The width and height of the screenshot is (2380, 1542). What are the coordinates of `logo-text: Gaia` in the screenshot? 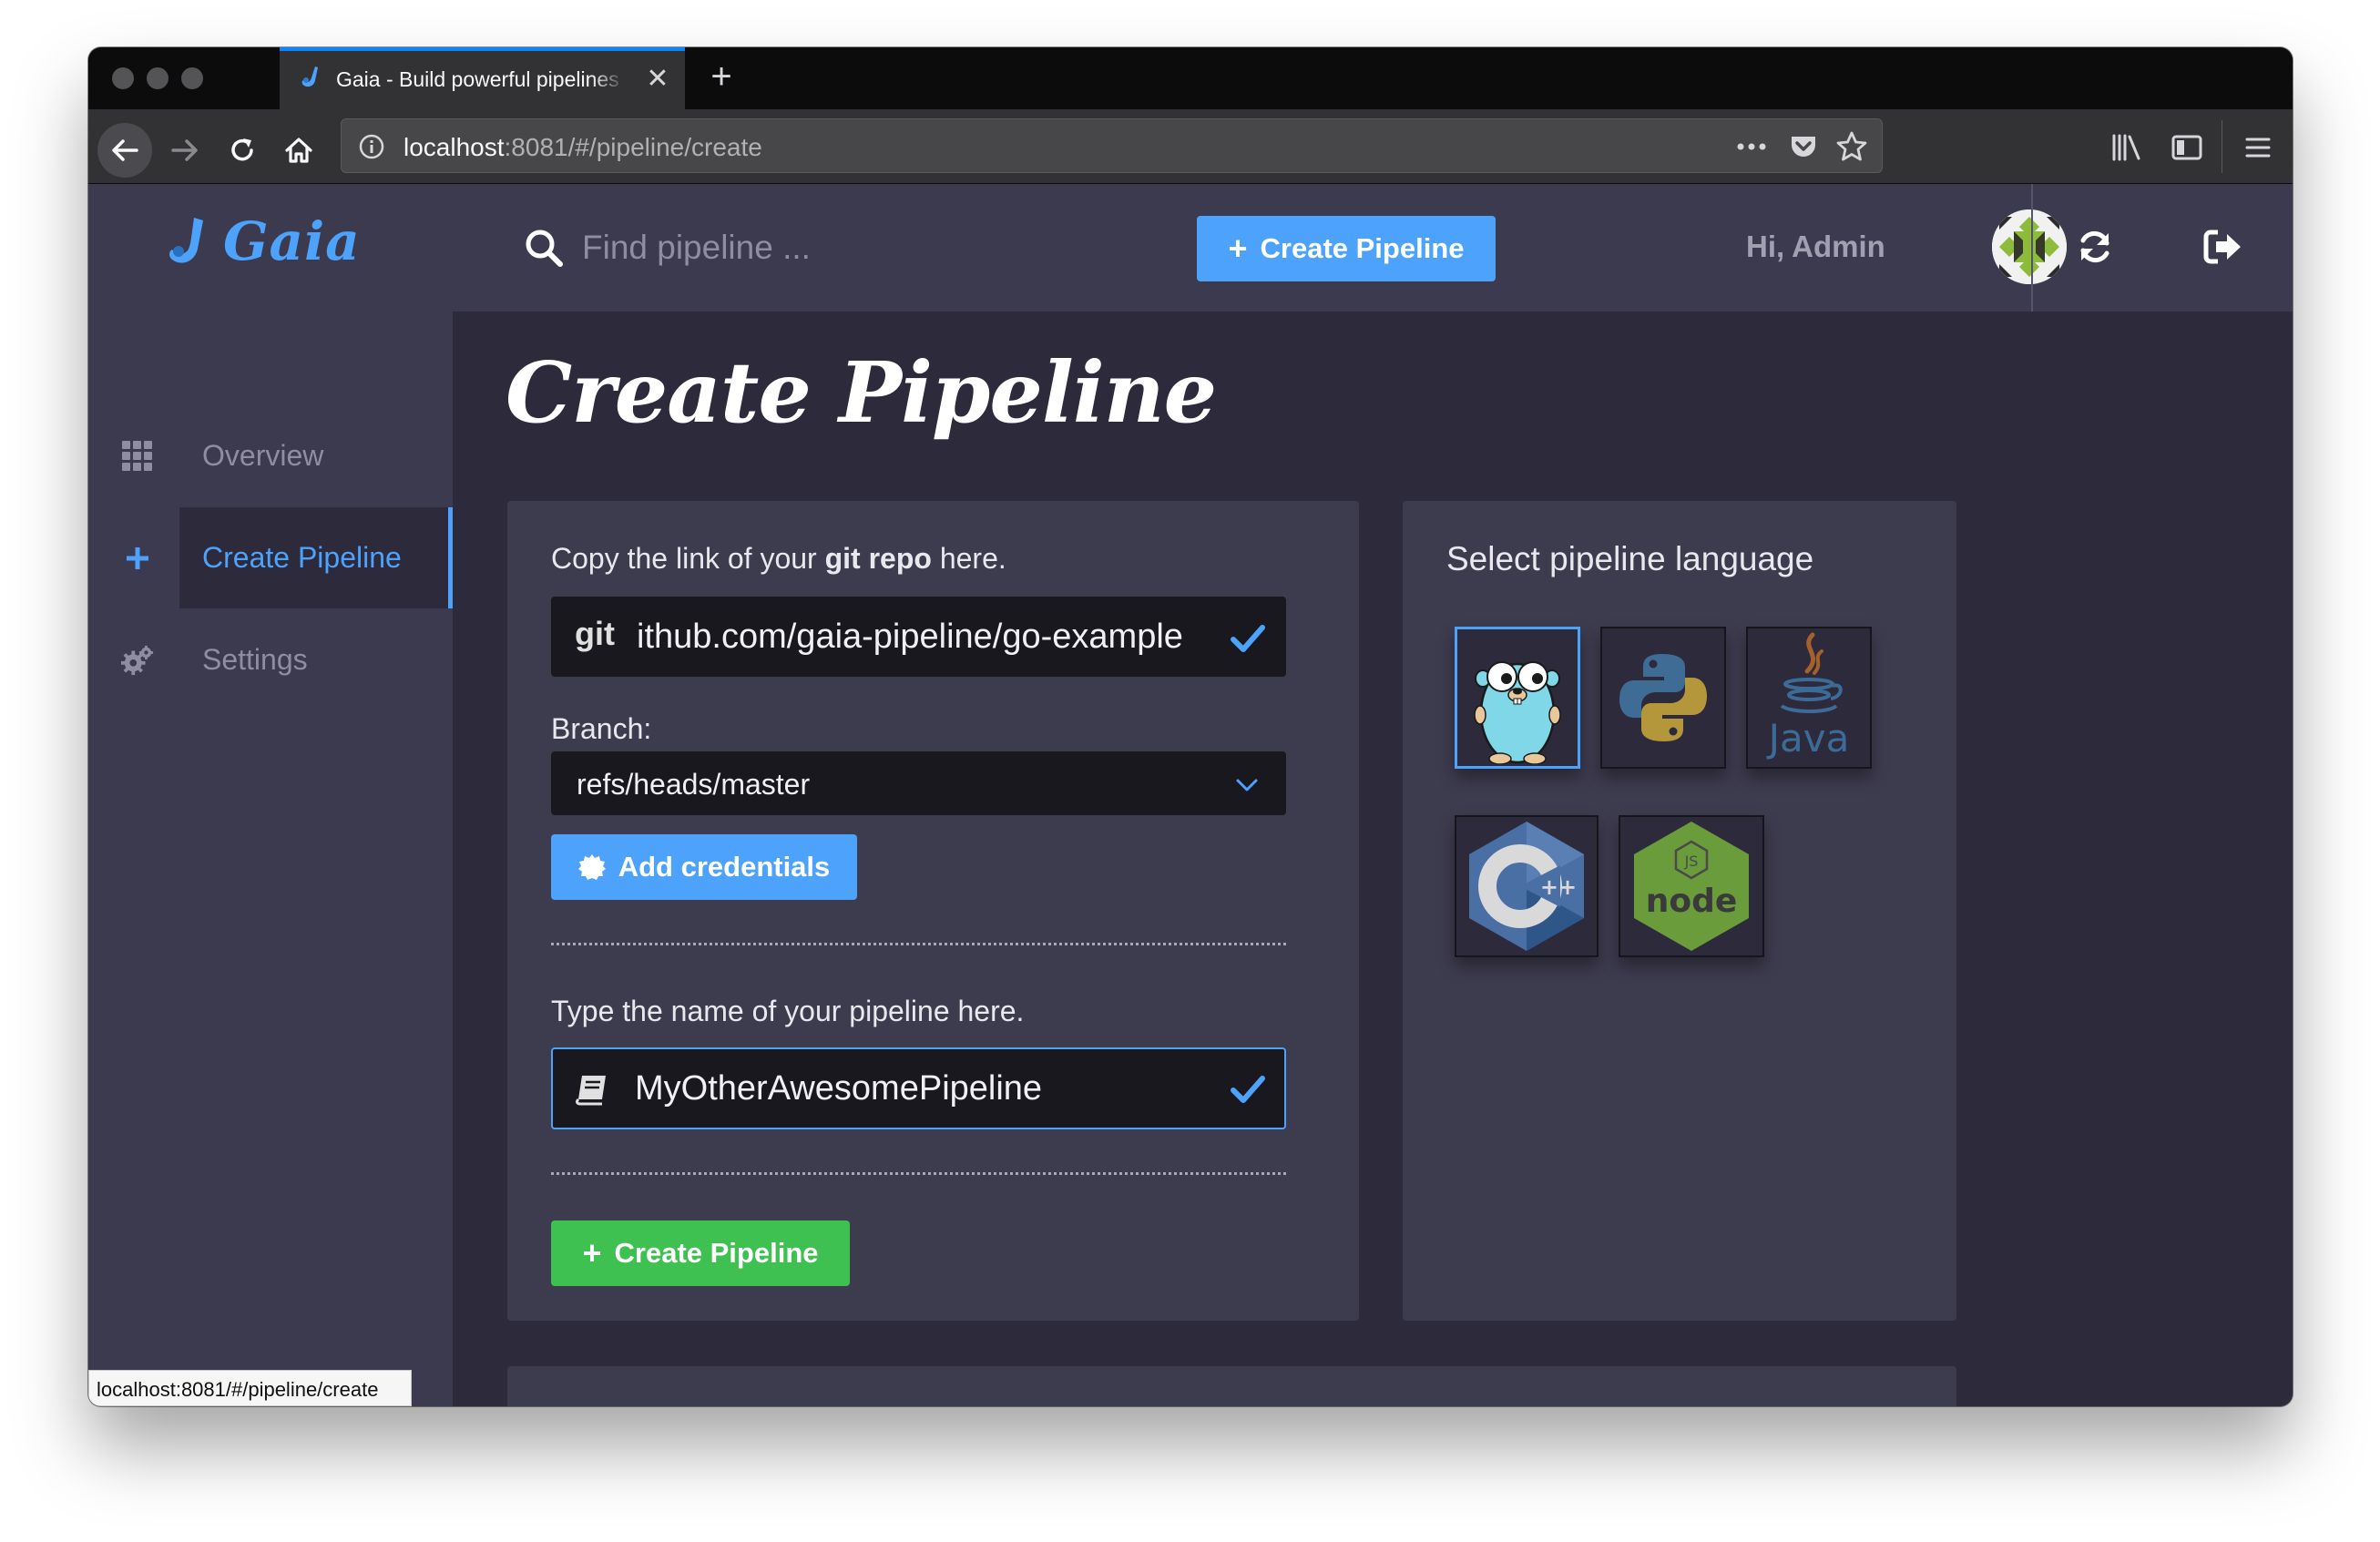 It's located at (292, 241).